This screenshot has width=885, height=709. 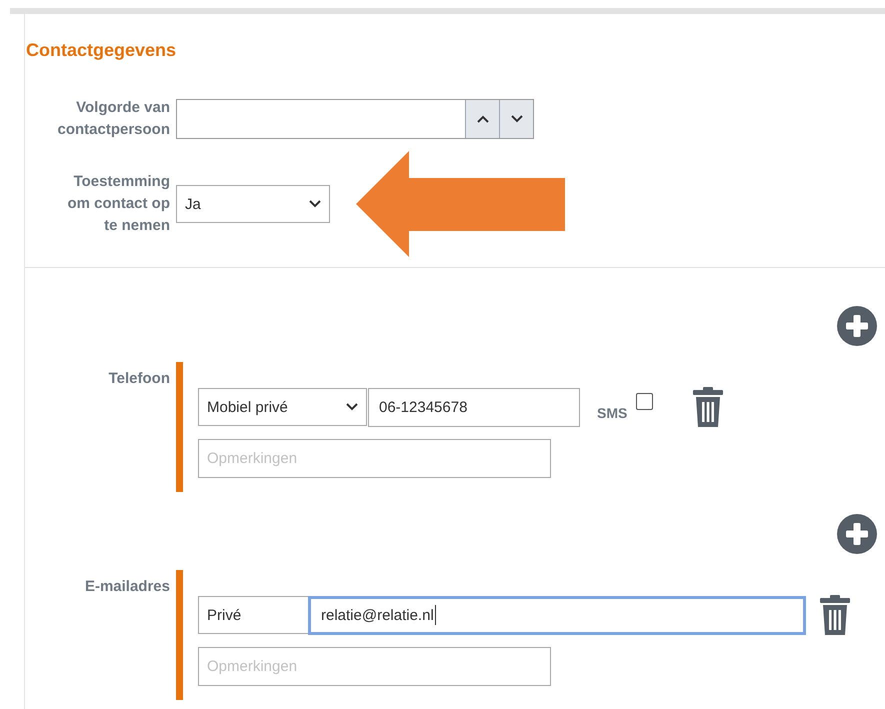 What do you see at coordinates (102, 50) in the screenshot?
I see `section-title: Contactgegevens` at bounding box center [102, 50].